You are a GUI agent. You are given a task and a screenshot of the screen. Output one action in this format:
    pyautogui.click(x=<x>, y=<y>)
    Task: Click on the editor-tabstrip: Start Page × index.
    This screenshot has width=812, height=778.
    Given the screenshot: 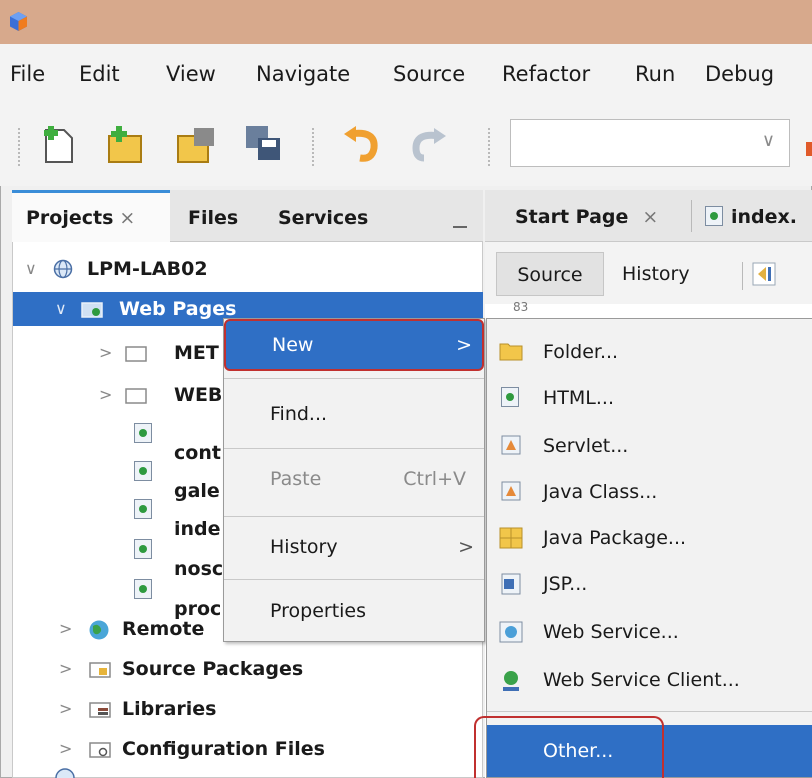 What is the action you would take?
    pyautogui.click(x=648, y=216)
    